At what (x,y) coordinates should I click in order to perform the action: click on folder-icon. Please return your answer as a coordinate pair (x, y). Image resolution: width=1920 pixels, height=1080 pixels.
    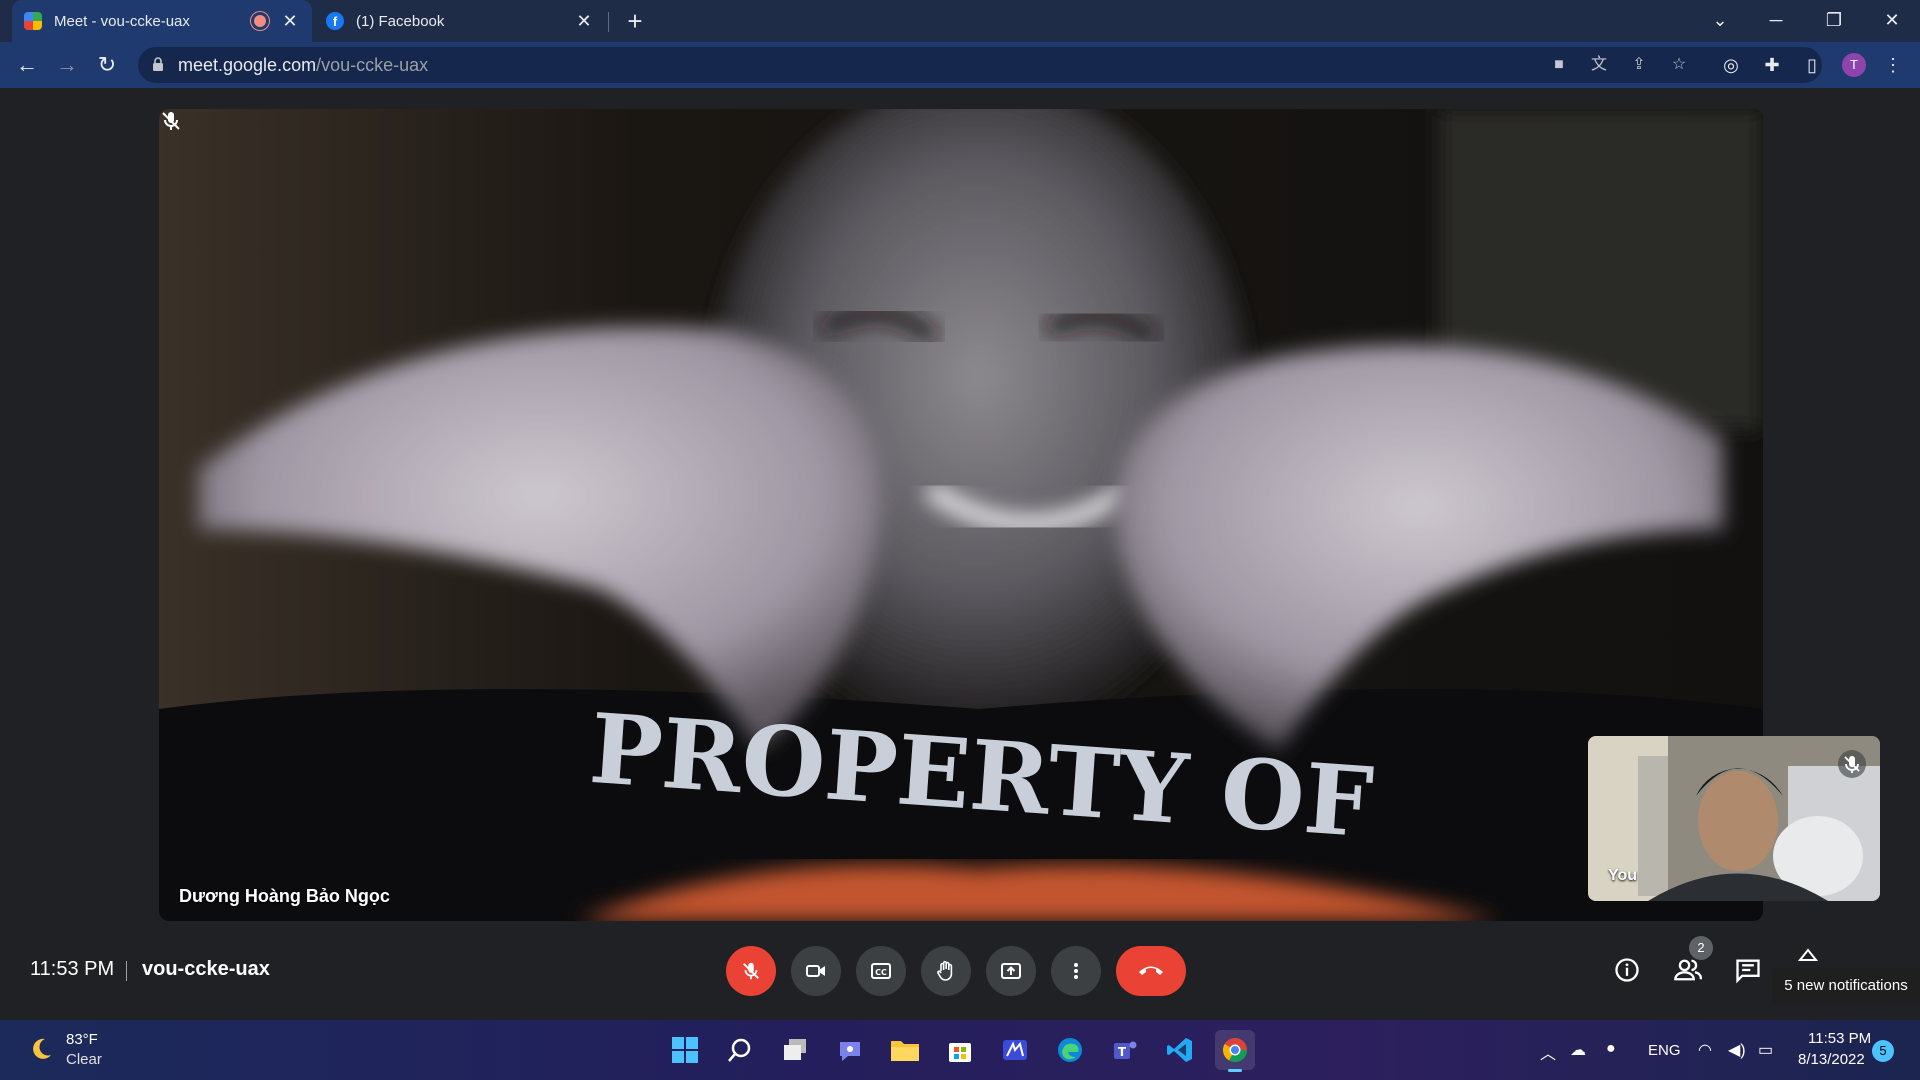
    Looking at the image, I should click on (905, 1051).